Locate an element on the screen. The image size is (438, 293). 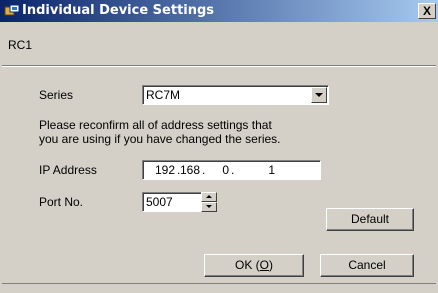
ip-octet-3: 0 is located at coordinates (214, 170).